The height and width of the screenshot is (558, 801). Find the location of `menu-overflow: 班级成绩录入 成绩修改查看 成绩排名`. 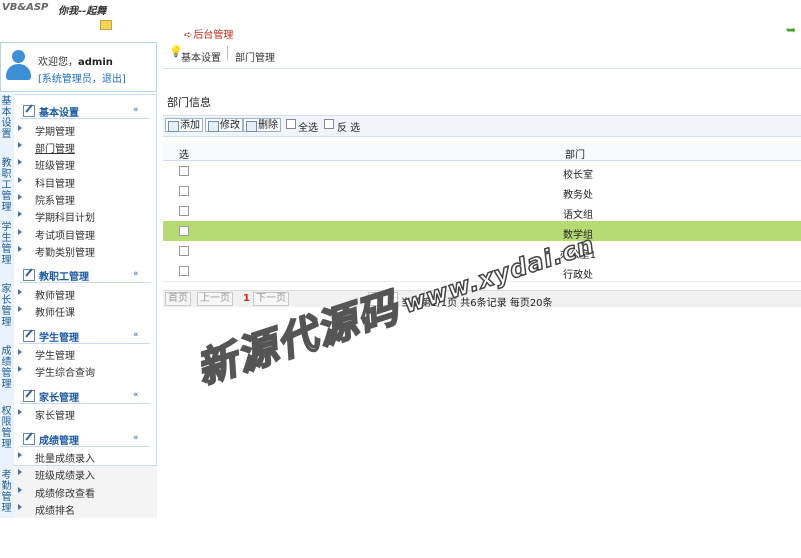

menu-overflow: 班级成绩录入 成绩修改查看 成绩排名 is located at coordinates (85, 492).